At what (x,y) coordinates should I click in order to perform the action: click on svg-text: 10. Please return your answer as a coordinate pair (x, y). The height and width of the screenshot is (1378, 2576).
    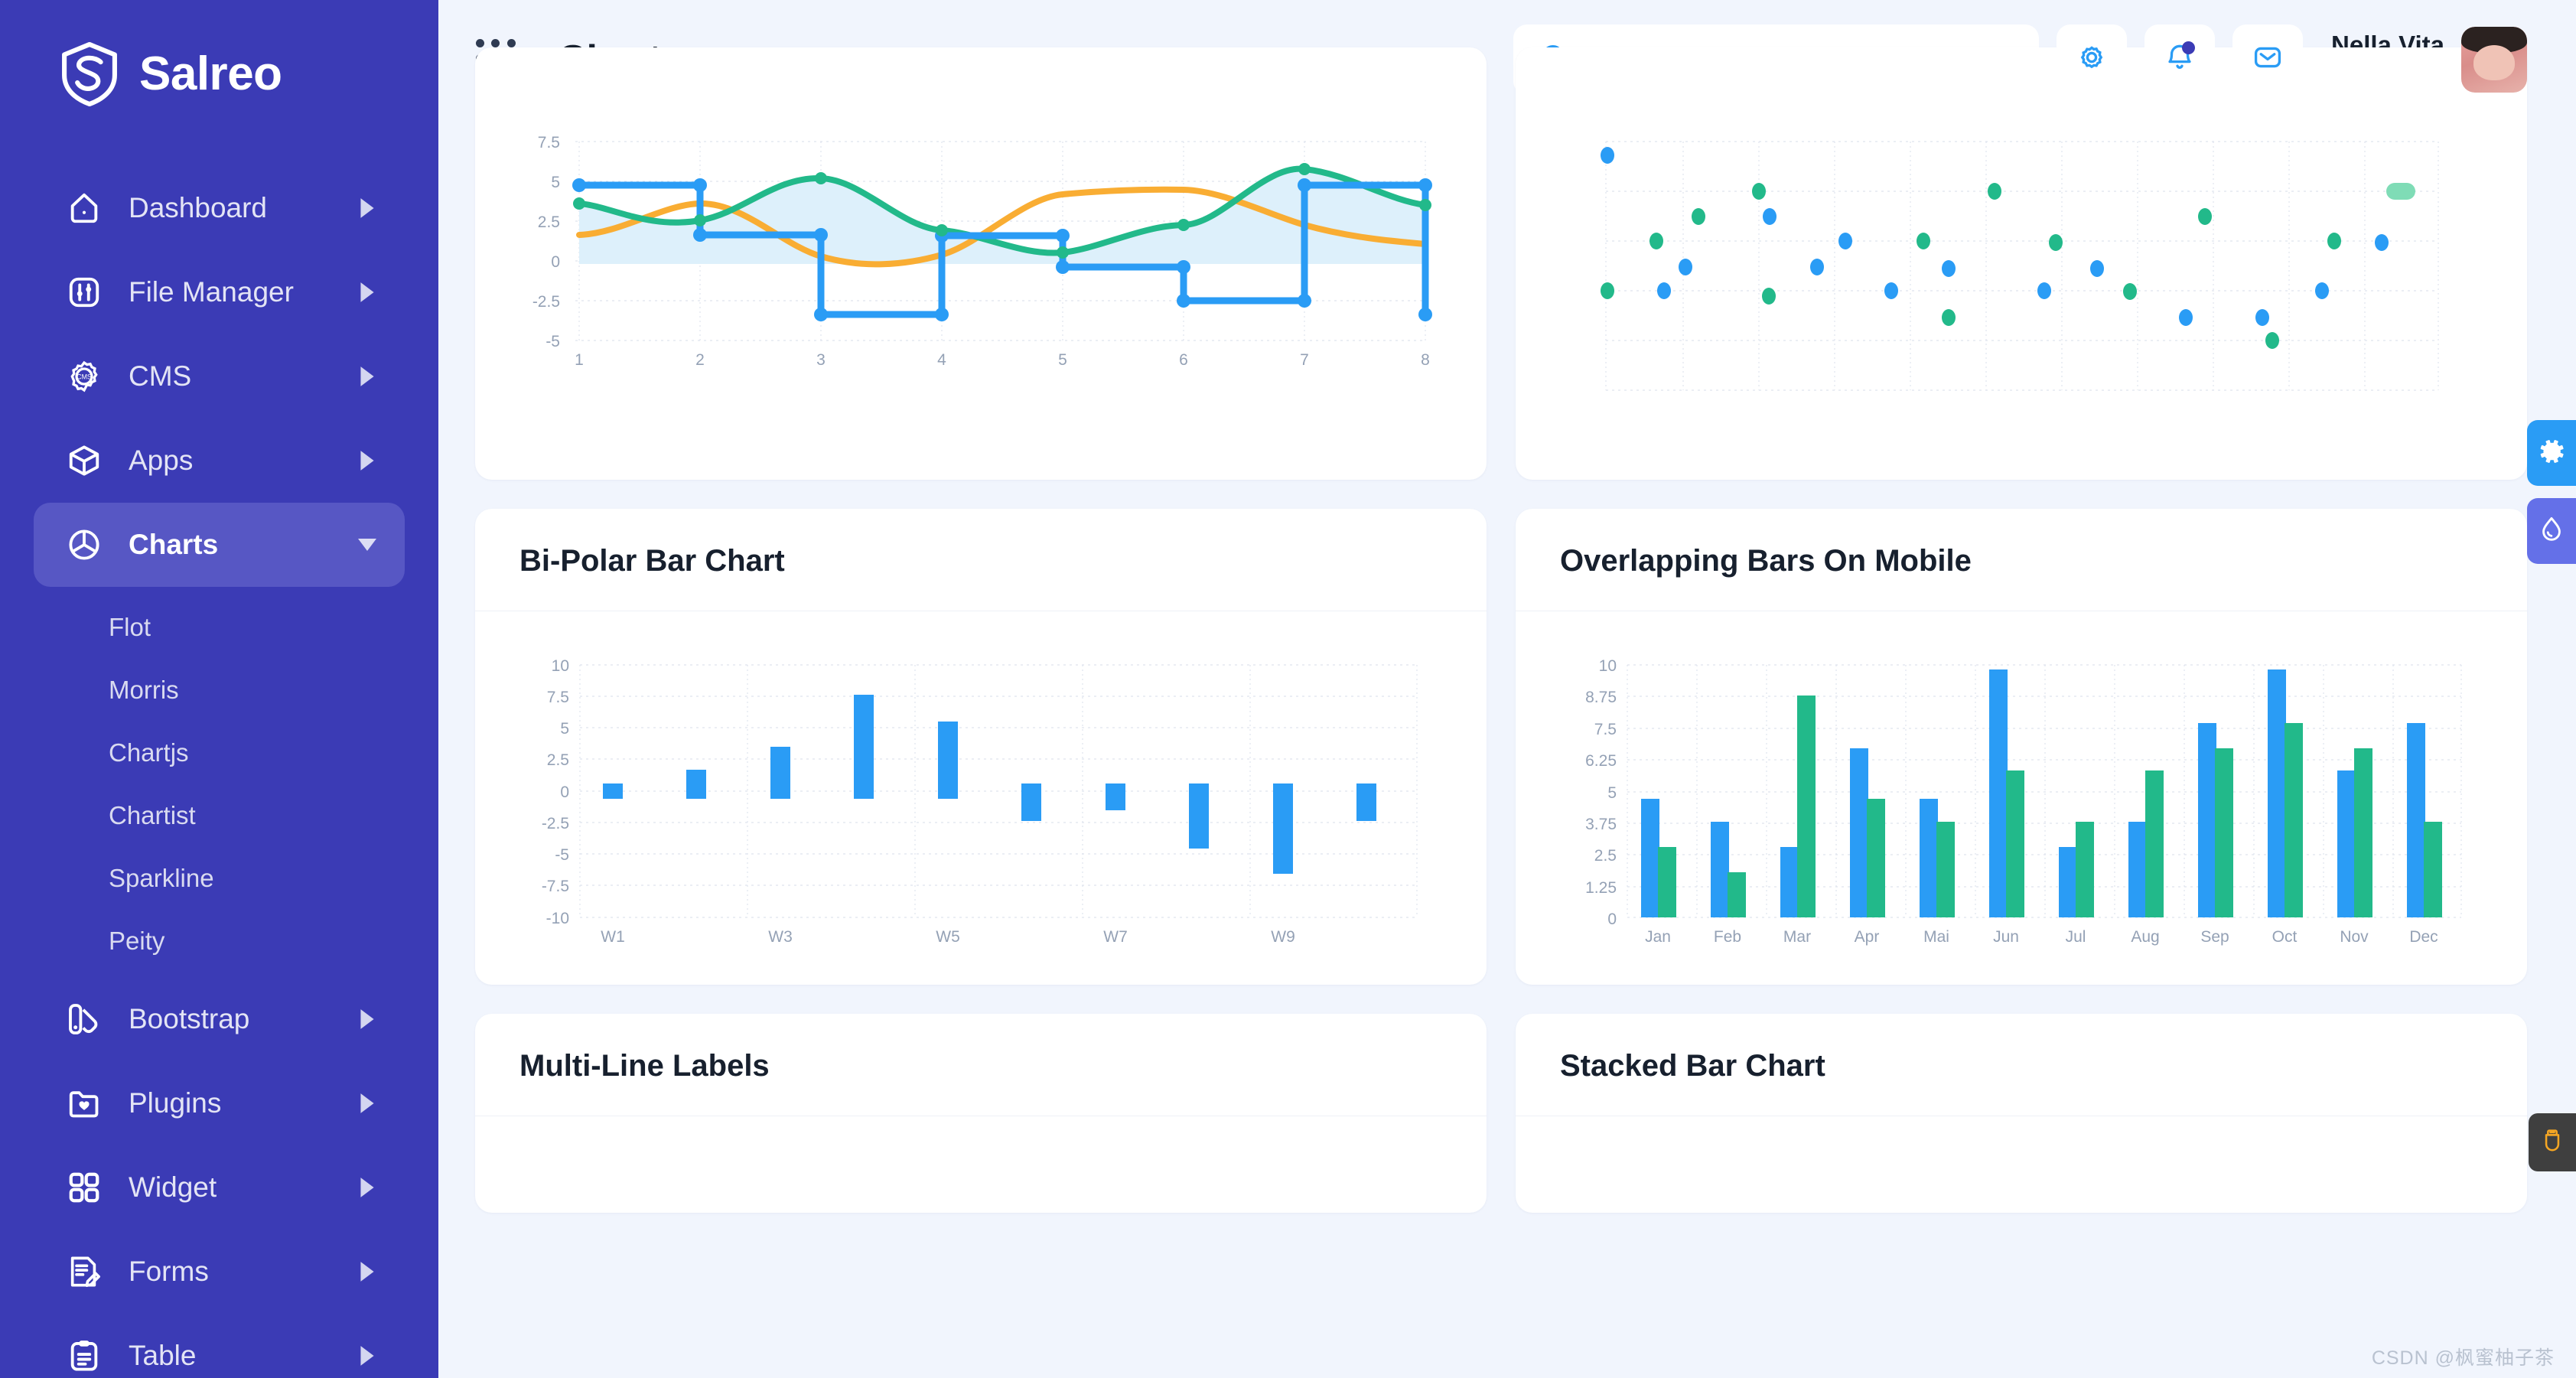
    Looking at the image, I should click on (561, 666).